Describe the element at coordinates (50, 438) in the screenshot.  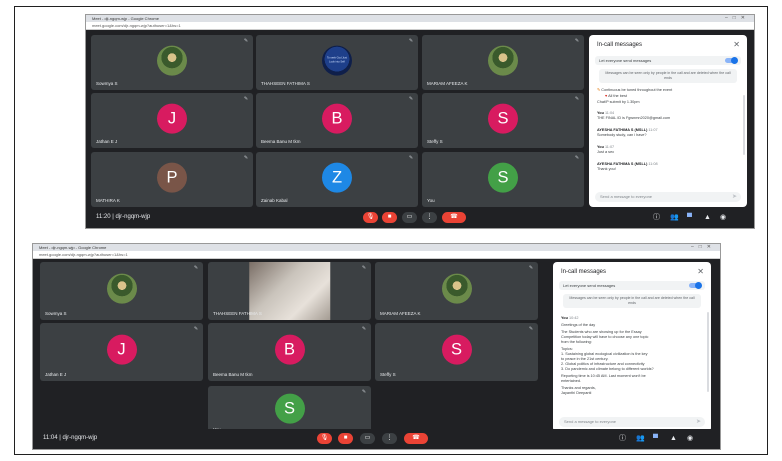
I see `meeting-time: 11:04` at that location.